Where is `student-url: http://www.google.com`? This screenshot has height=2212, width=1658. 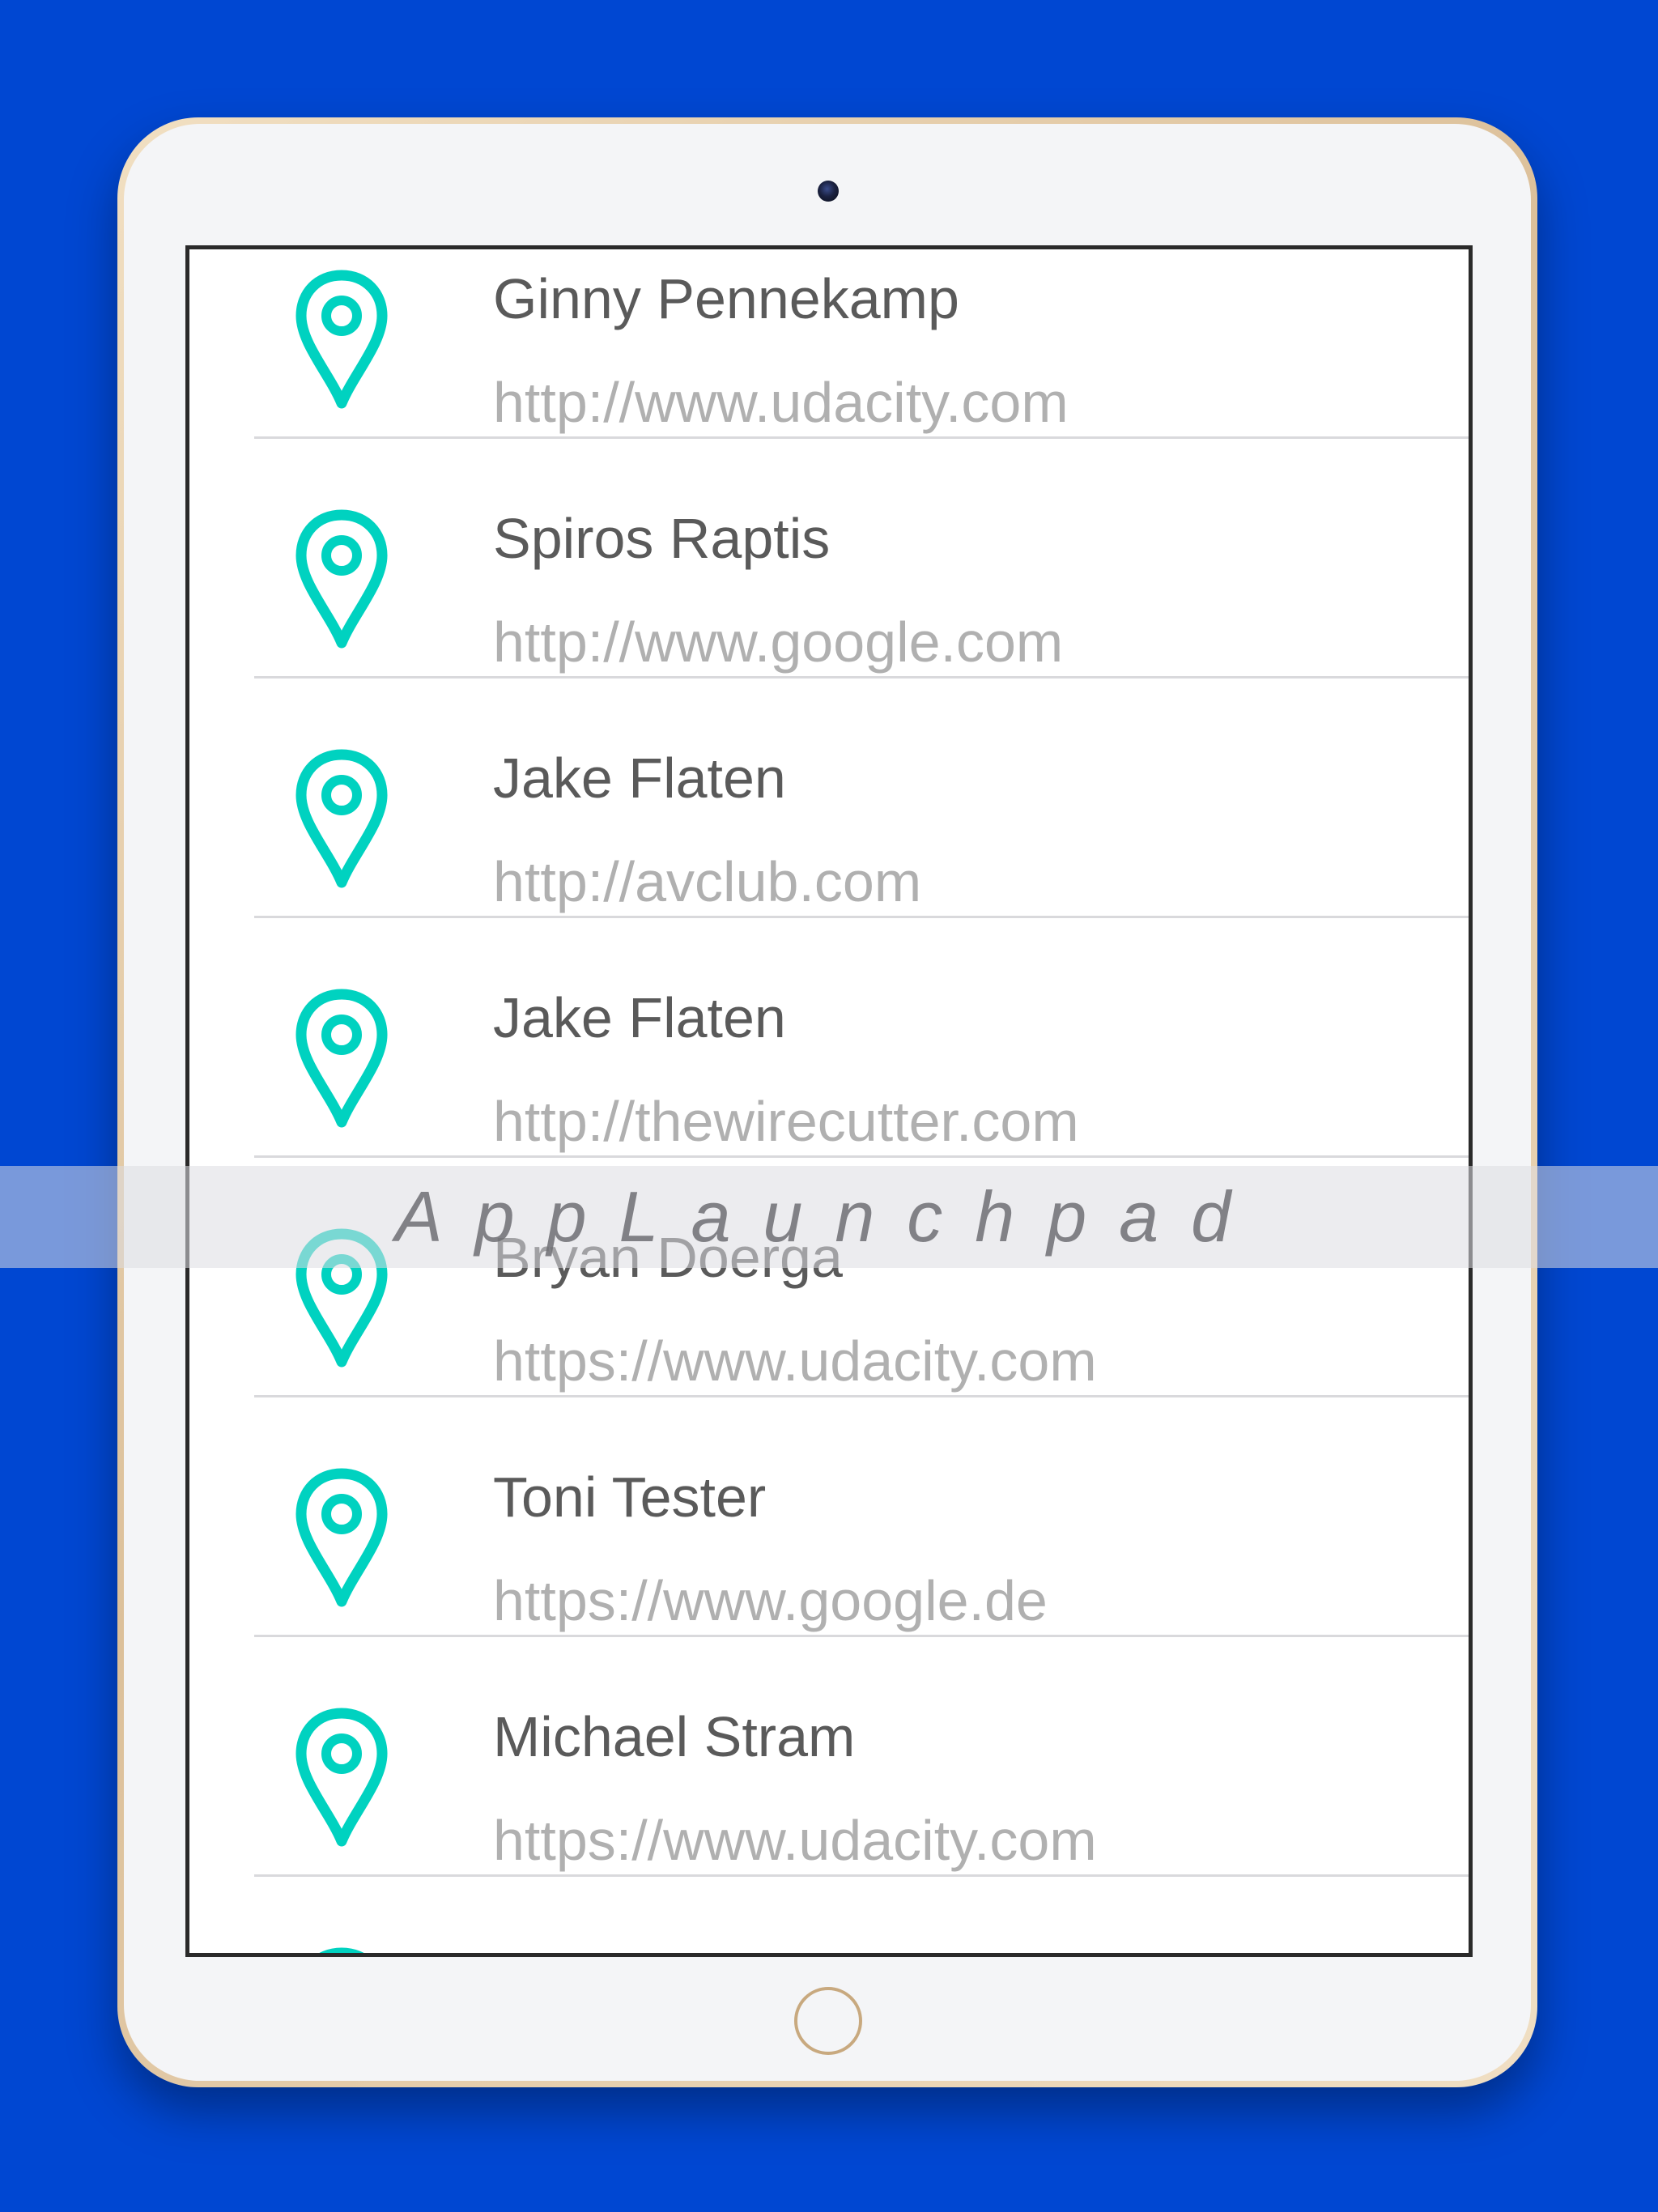 student-url: http://www.google.com is located at coordinates (778, 642).